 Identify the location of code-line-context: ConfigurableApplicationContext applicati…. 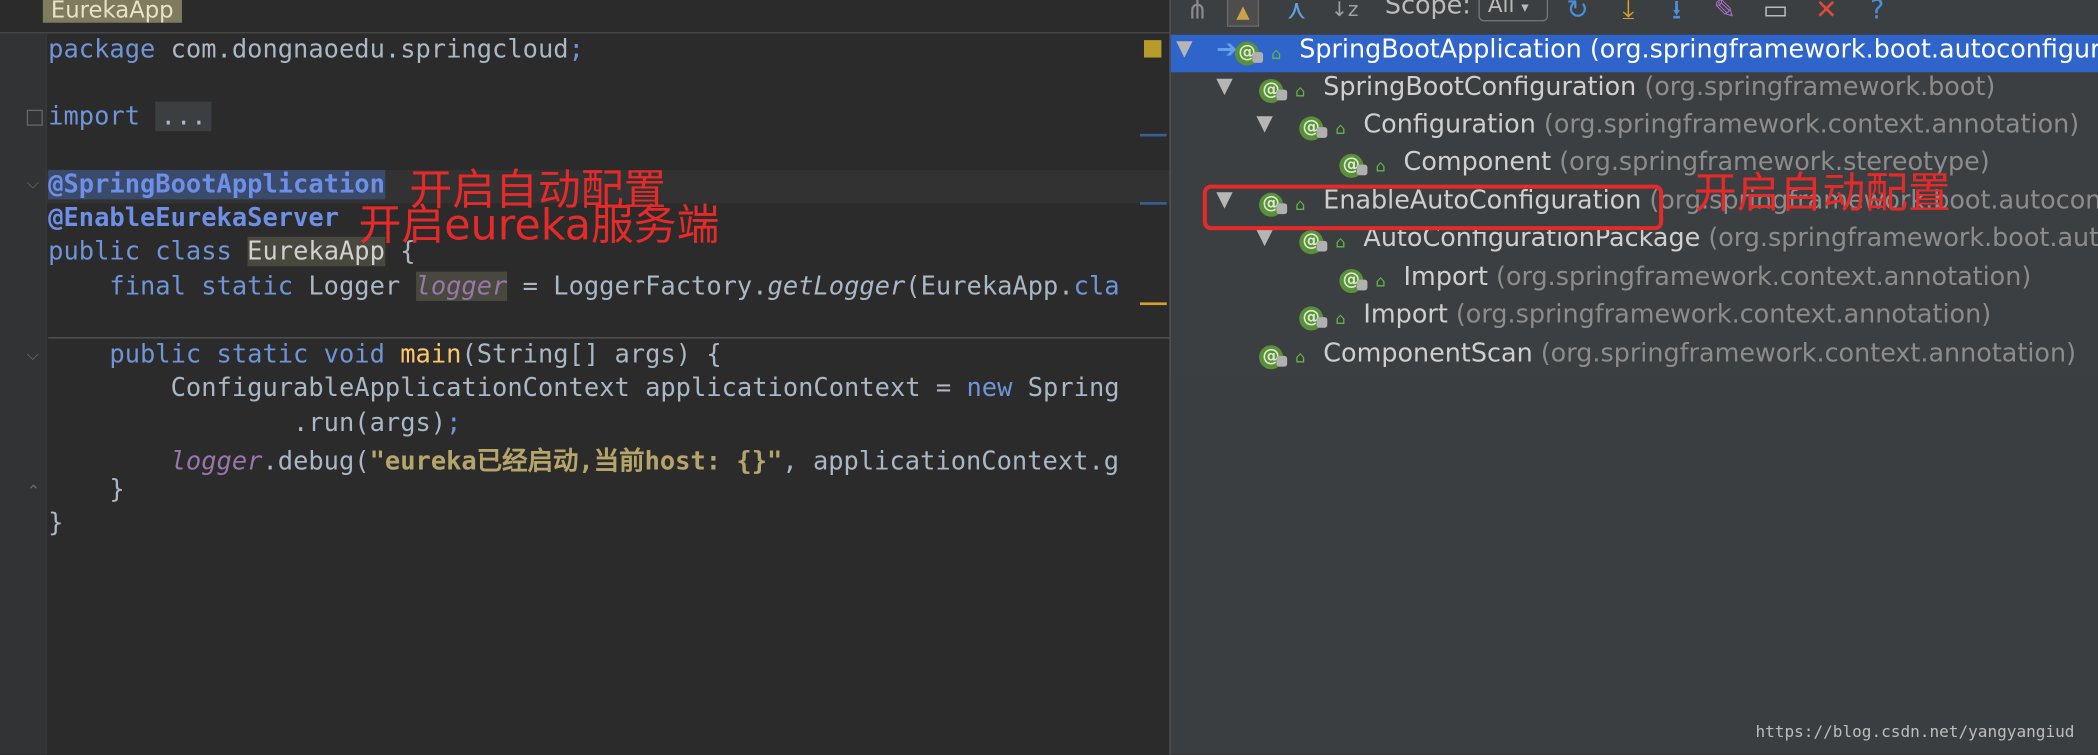
(584, 388).